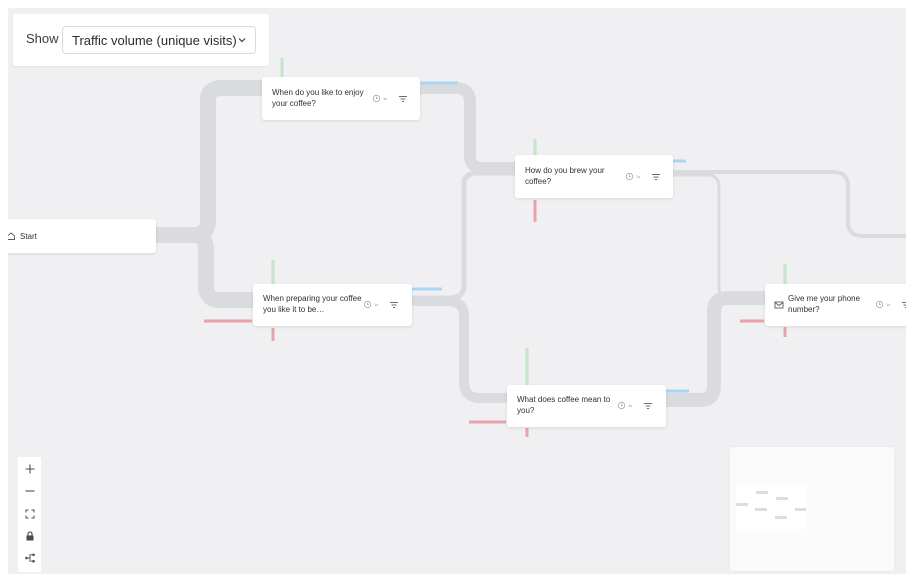 The height and width of the screenshot is (574, 914). I want to click on tree-layout-icon, so click(29, 557).